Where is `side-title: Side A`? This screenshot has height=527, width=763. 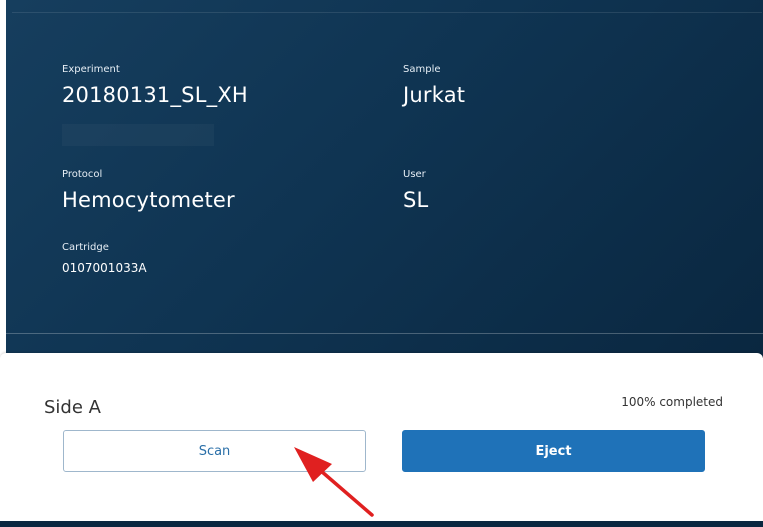 side-title: Side A is located at coordinates (72, 407).